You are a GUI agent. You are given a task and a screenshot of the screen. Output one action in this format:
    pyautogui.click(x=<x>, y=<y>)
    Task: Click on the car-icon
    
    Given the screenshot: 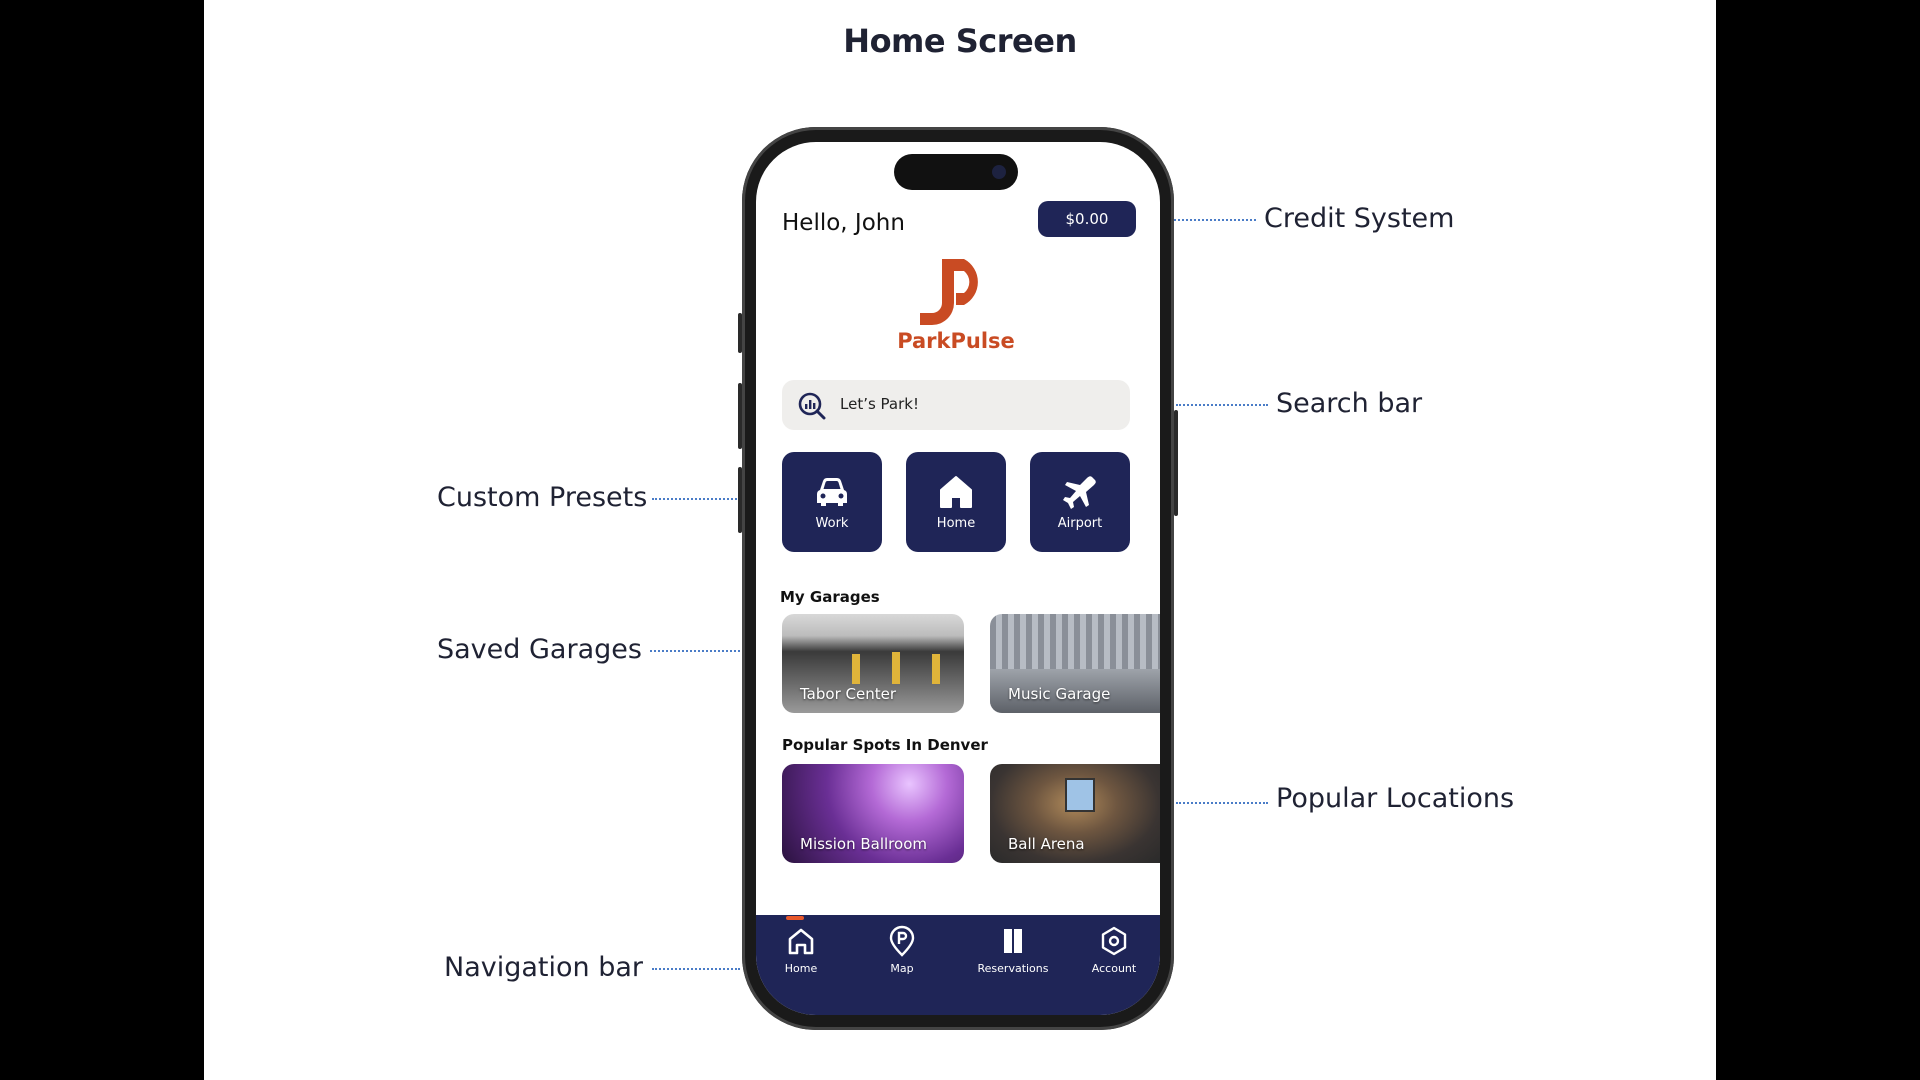 What is the action you would take?
    pyautogui.click(x=832, y=492)
    